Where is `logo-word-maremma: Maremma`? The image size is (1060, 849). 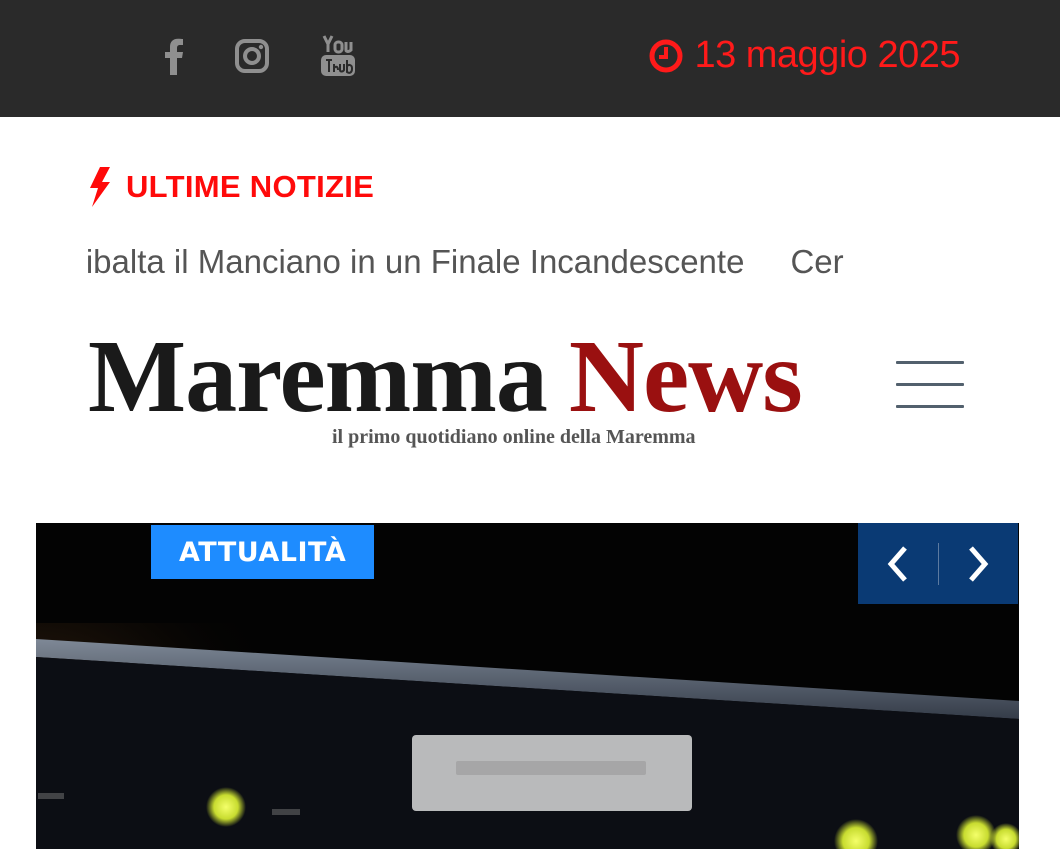
logo-word-maremma: Maremma is located at coordinates (318, 376).